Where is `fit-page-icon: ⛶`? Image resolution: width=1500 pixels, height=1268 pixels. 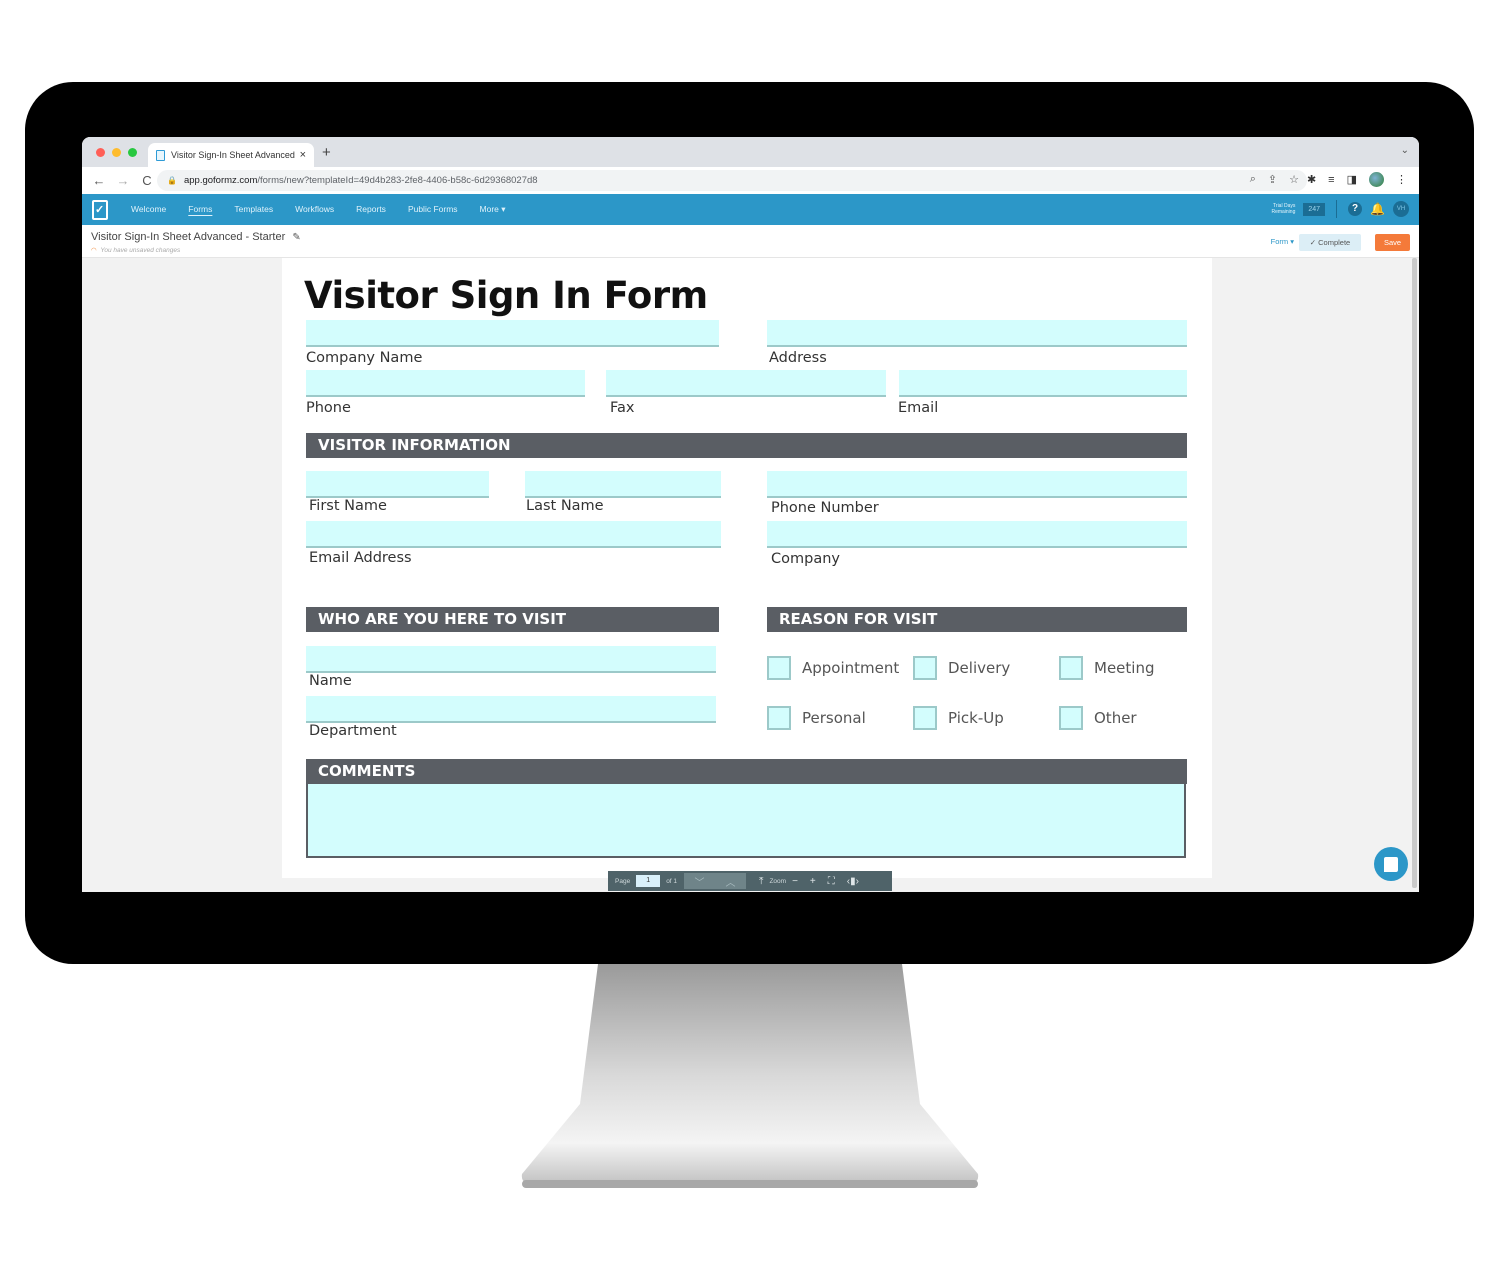
fit-page-icon: ⛶ is located at coordinates (831, 881).